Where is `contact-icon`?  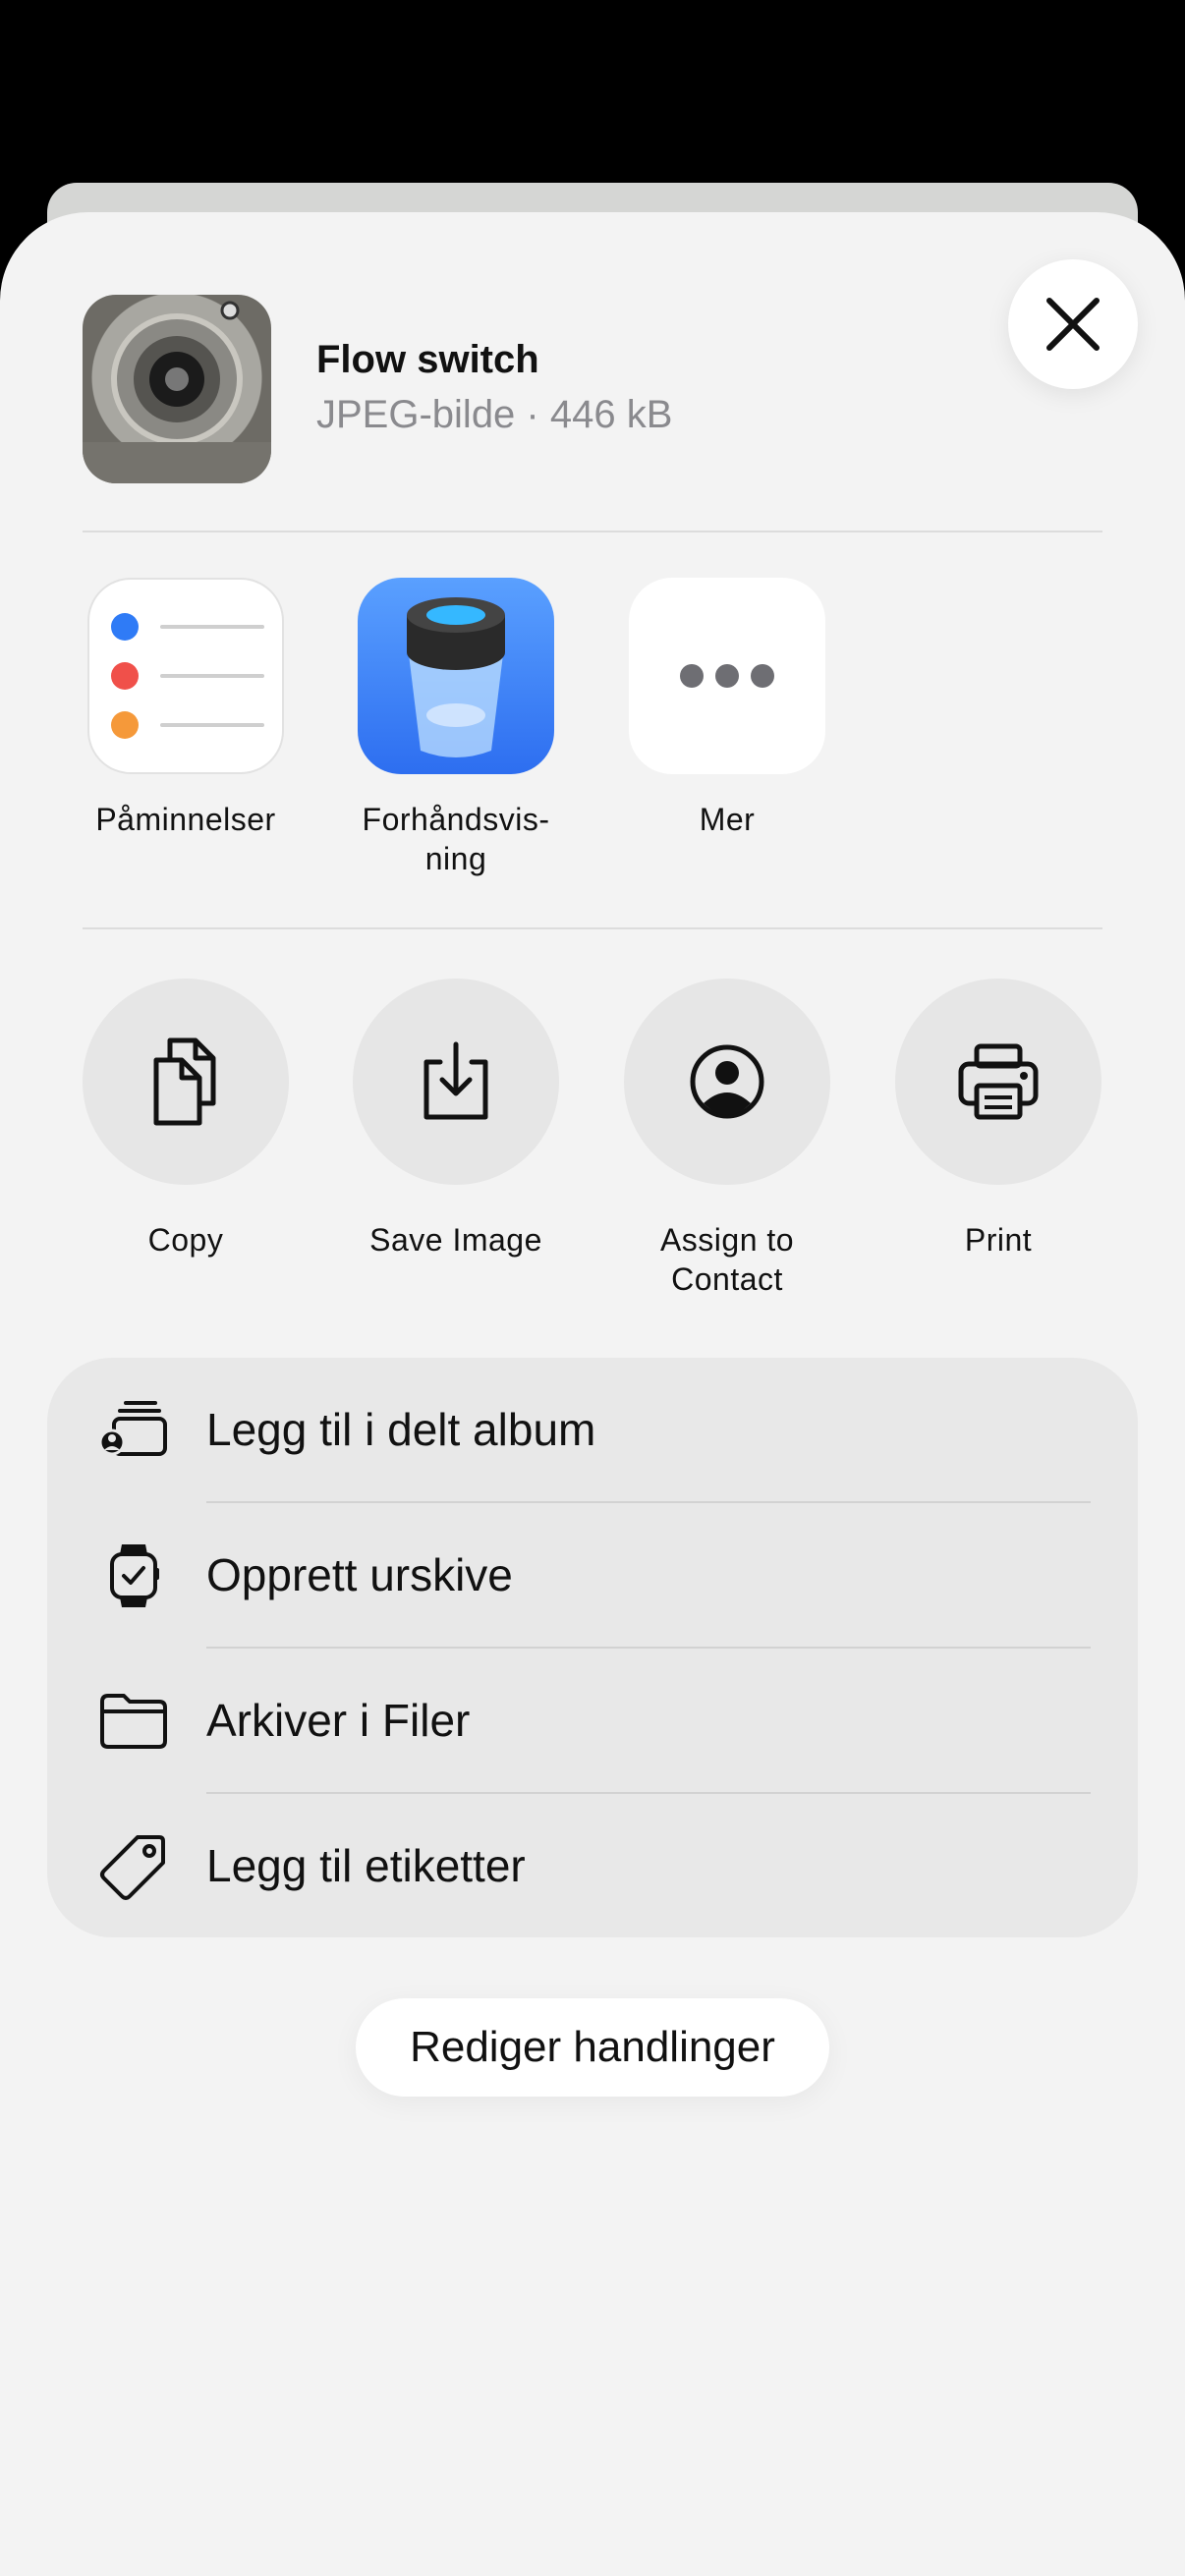
contact-icon is located at coordinates (727, 1081).